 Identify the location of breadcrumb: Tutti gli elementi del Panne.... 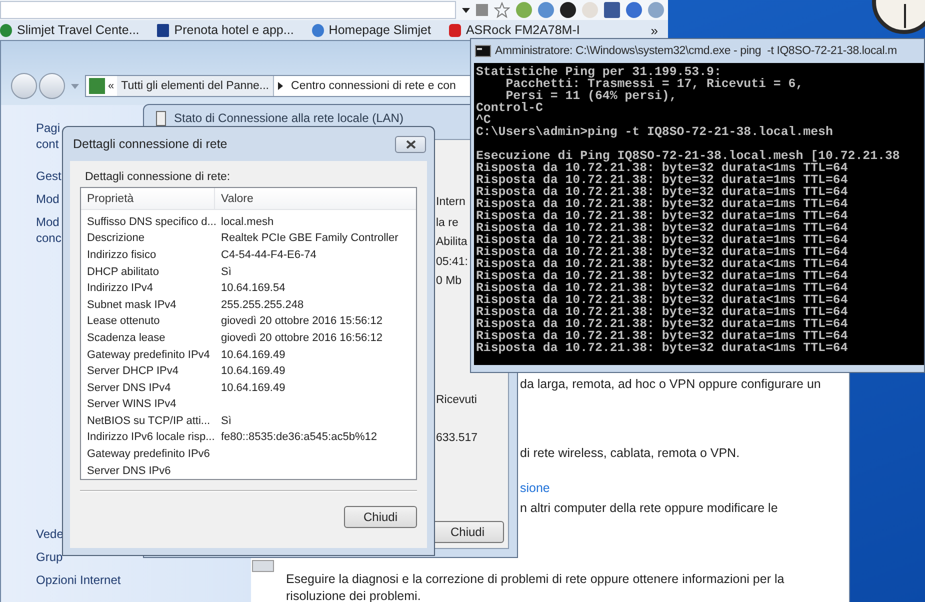
(195, 86).